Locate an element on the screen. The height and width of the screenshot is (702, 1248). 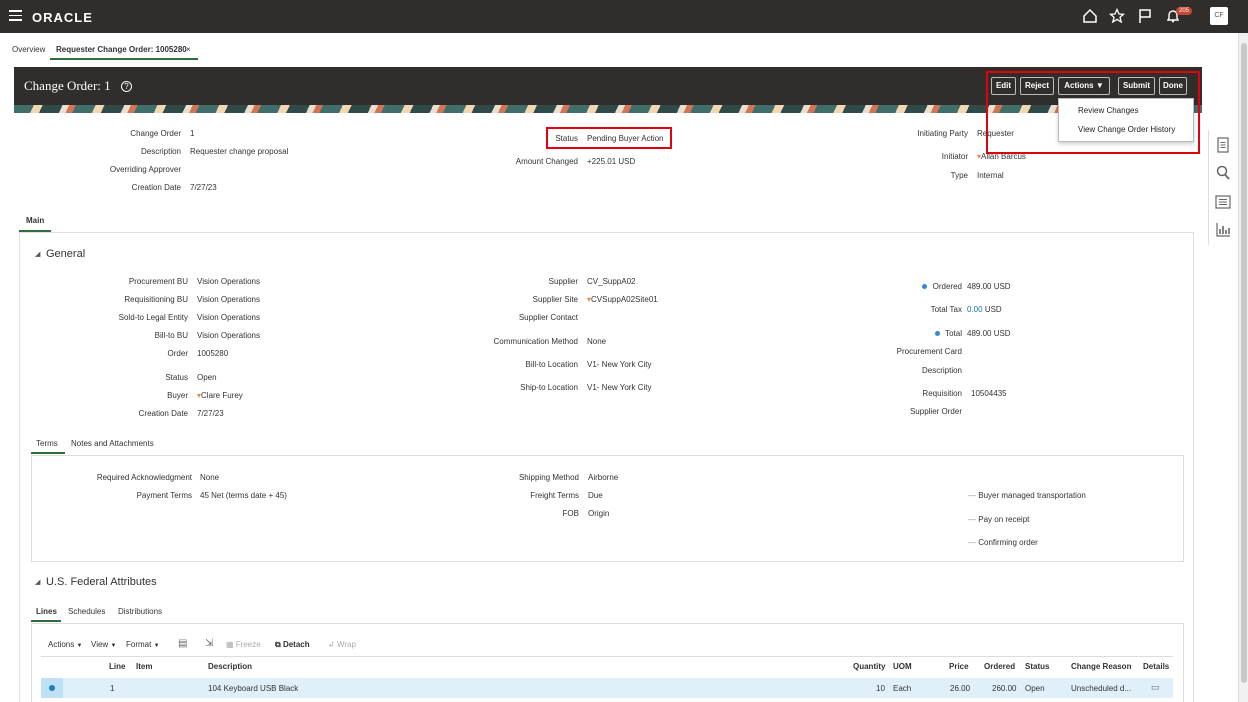
sold-to-value: Vision Operations is located at coordinates (228, 317).